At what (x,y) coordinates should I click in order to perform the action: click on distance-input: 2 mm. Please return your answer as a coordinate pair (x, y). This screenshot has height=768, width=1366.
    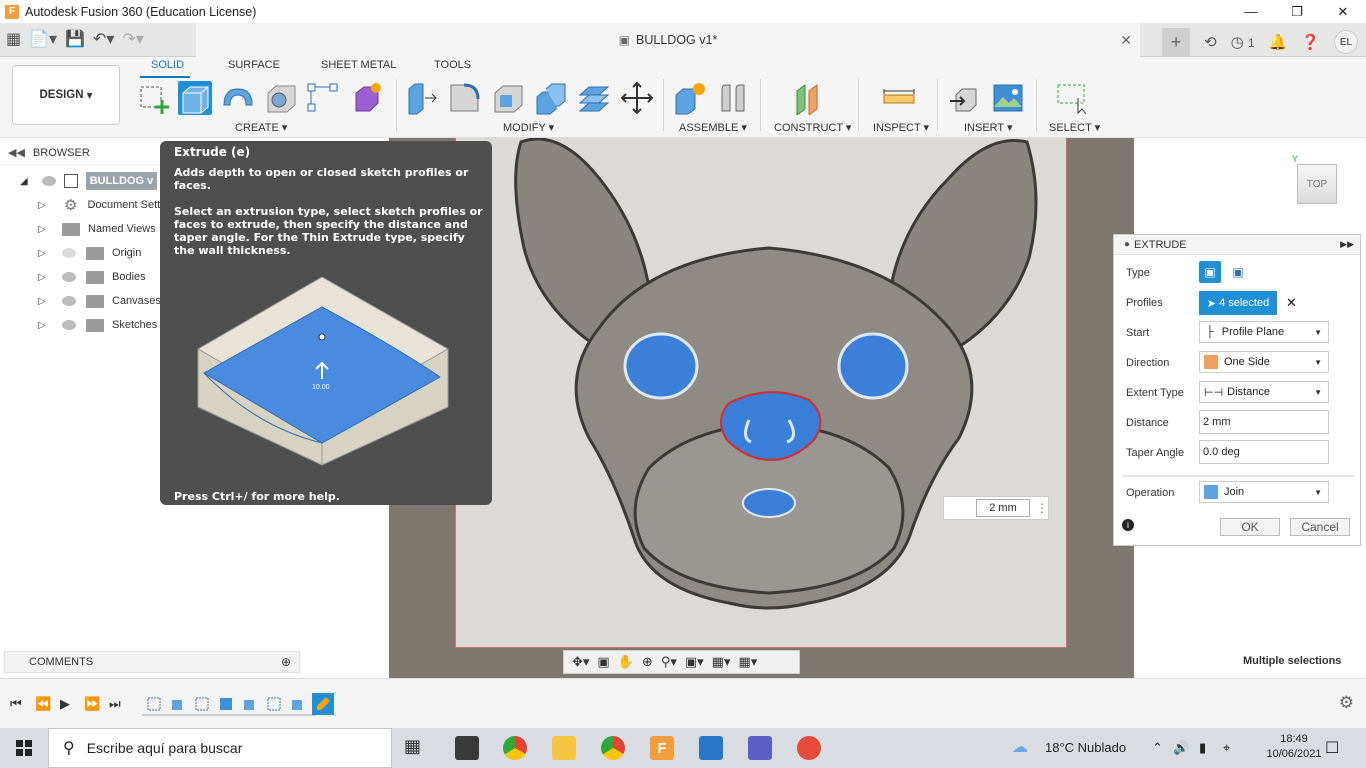
    Looking at the image, I should click on (1264, 422).